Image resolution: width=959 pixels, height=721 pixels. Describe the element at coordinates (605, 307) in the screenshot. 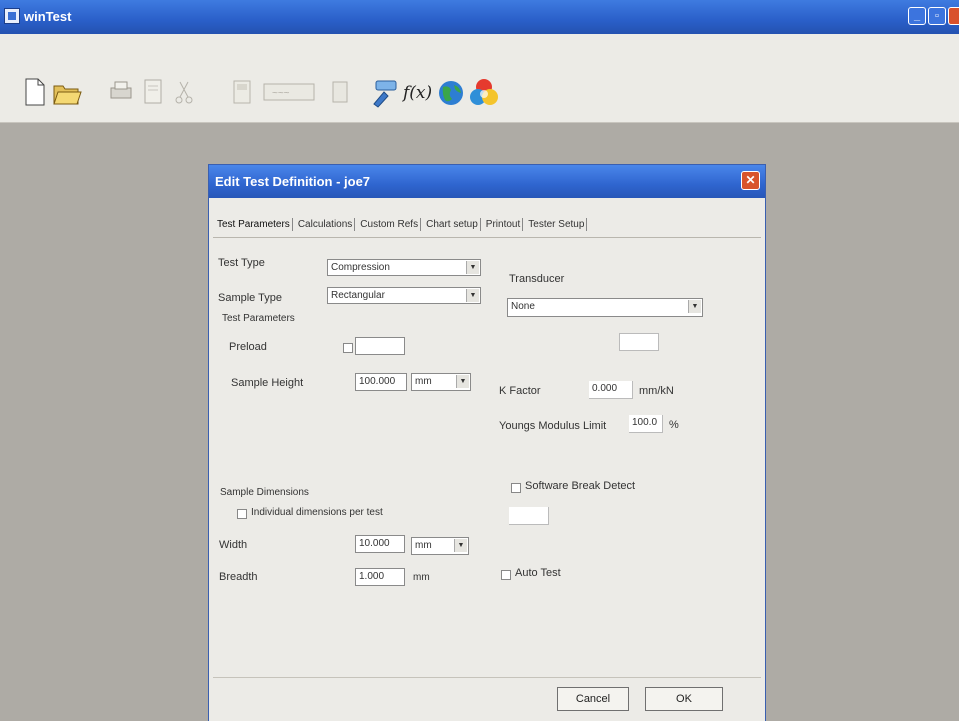

I see `transducer-select: None ▼` at that location.